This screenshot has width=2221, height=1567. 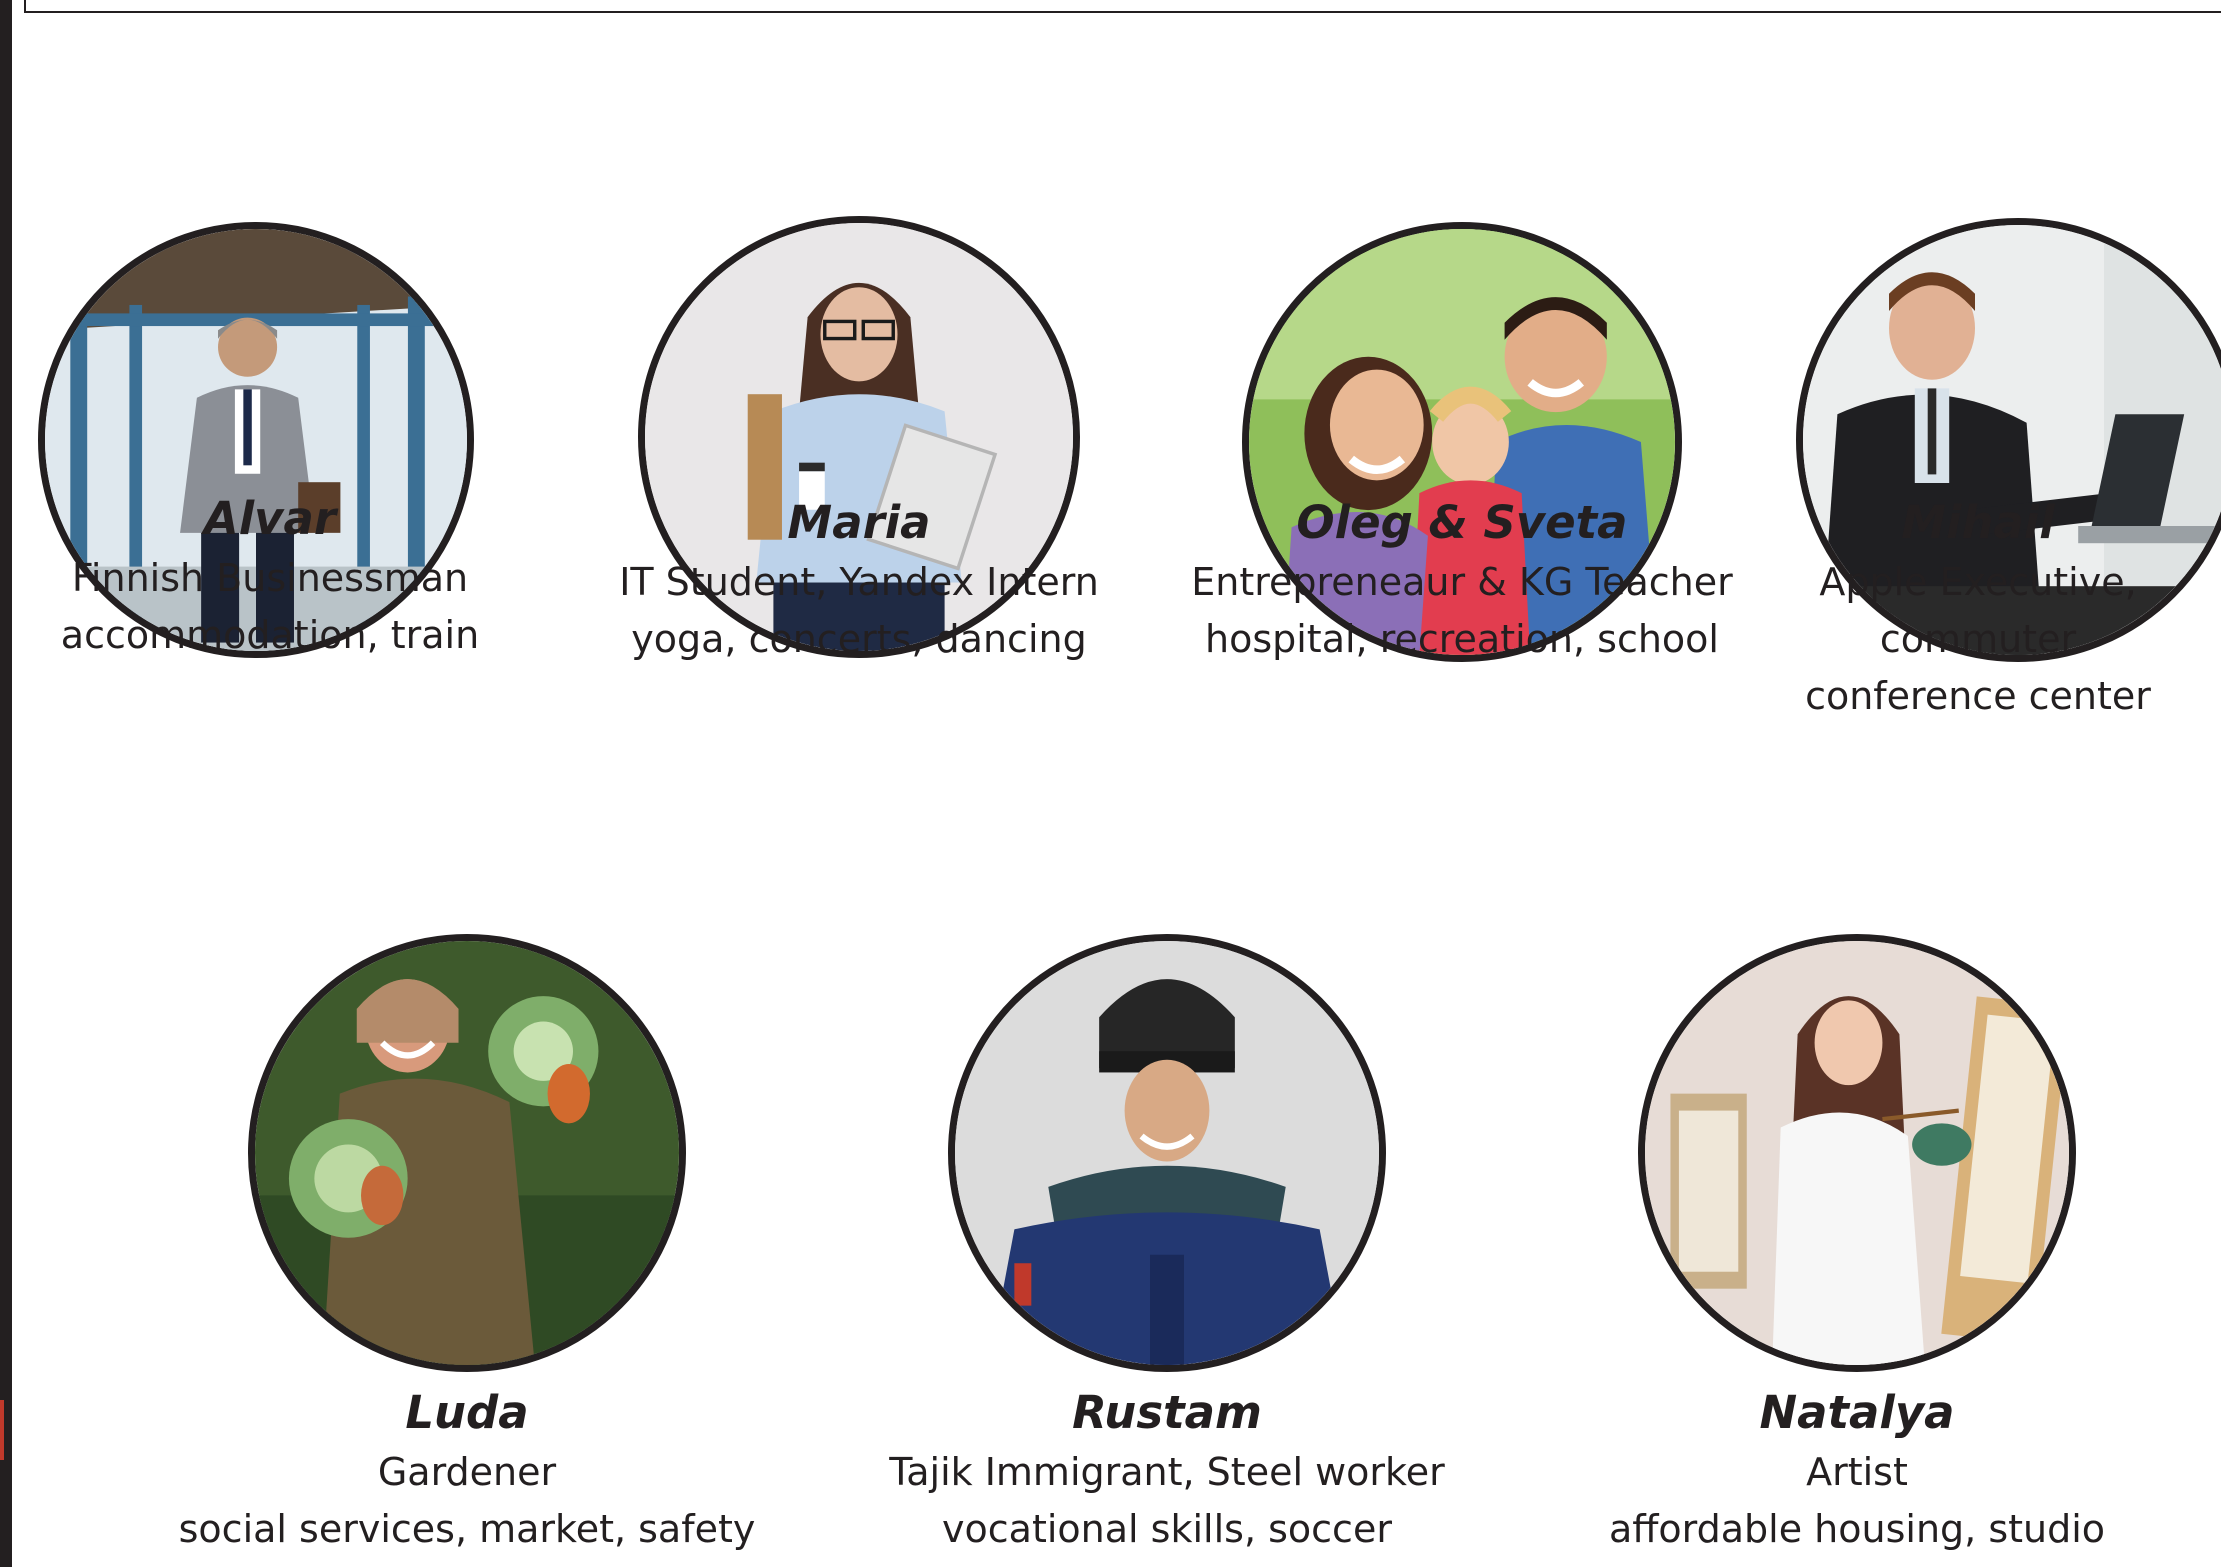 I want to click on persona-interests-extra: conference center, so click(x=1978, y=696).